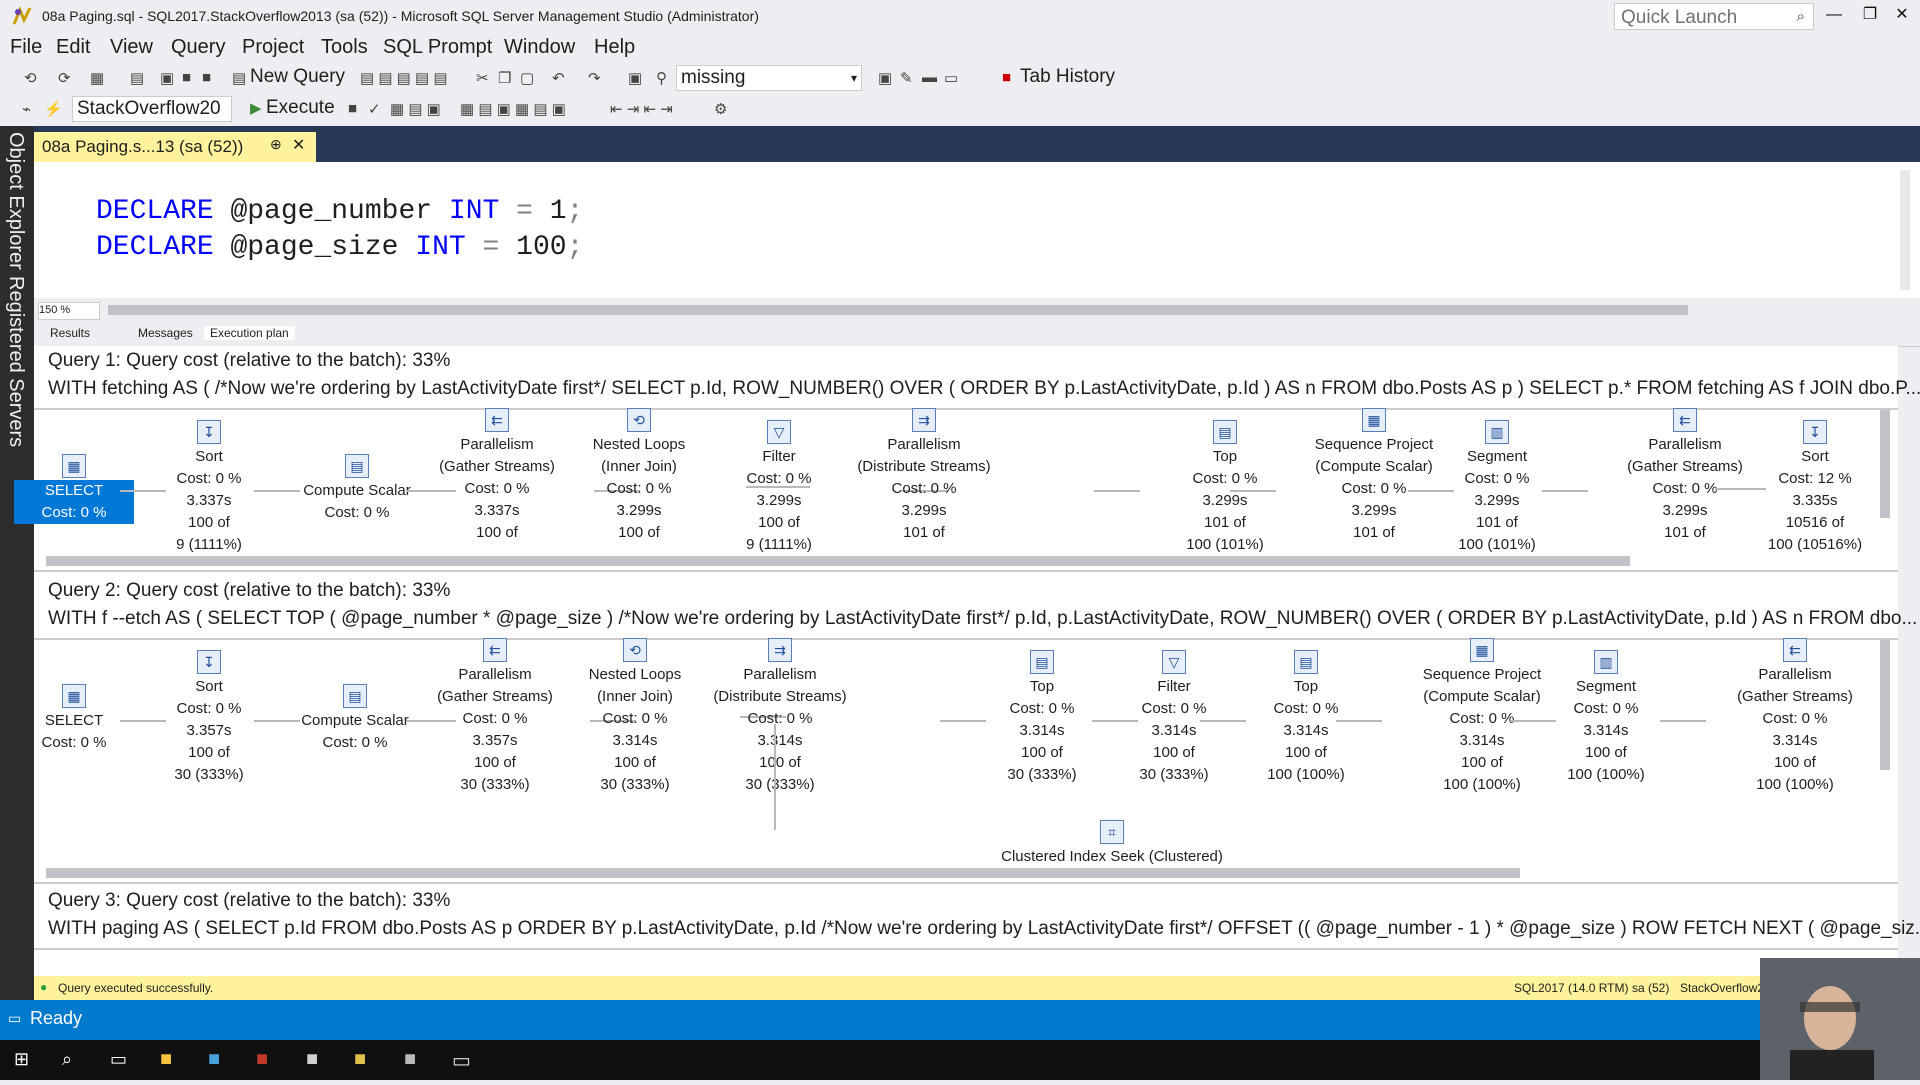  What do you see at coordinates (297, 77) in the screenshot?
I see `new-query-button: New Query` at bounding box center [297, 77].